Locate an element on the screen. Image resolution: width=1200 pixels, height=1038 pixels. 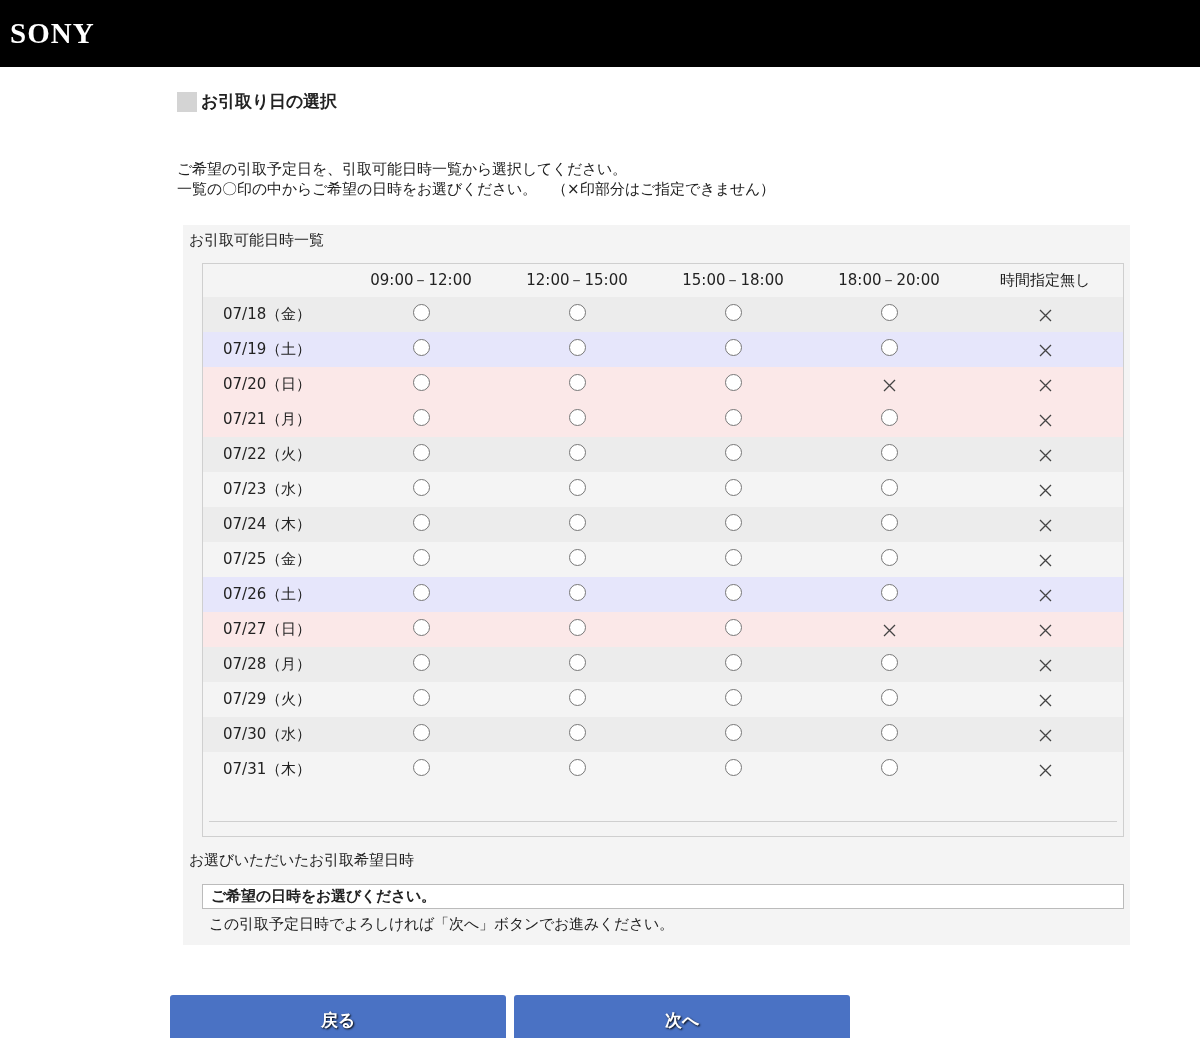
date-cell: 07/23（水） is located at coordinates (267, 489).